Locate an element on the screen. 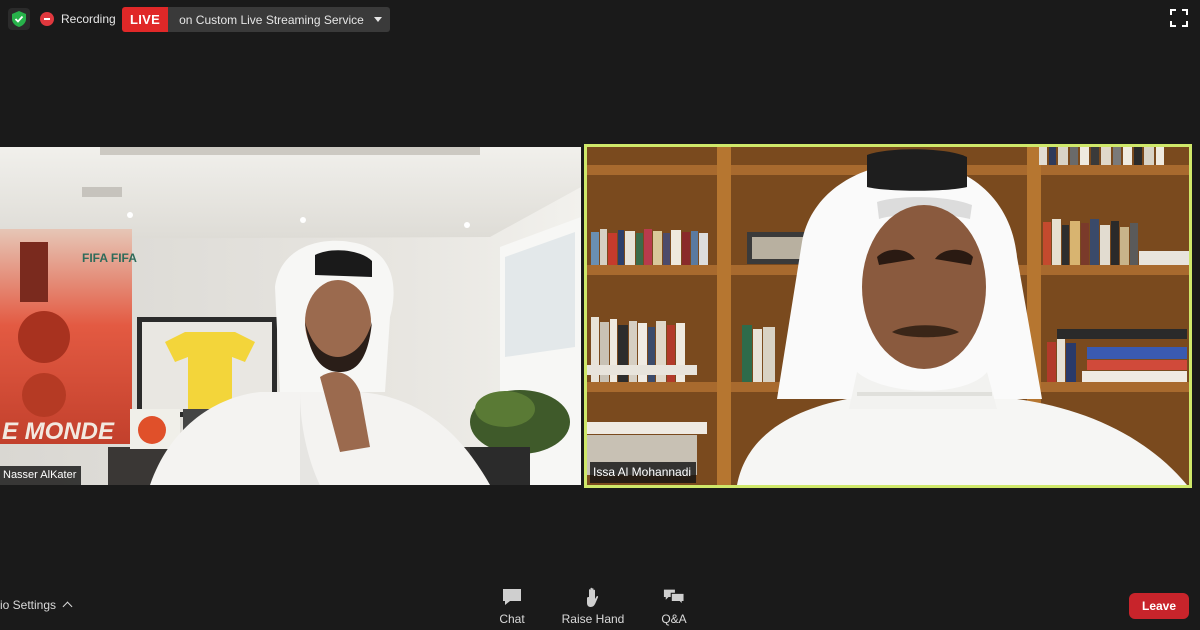  live-service-text: on Custom Live Streaming Service is located at coordinates (271, 19).